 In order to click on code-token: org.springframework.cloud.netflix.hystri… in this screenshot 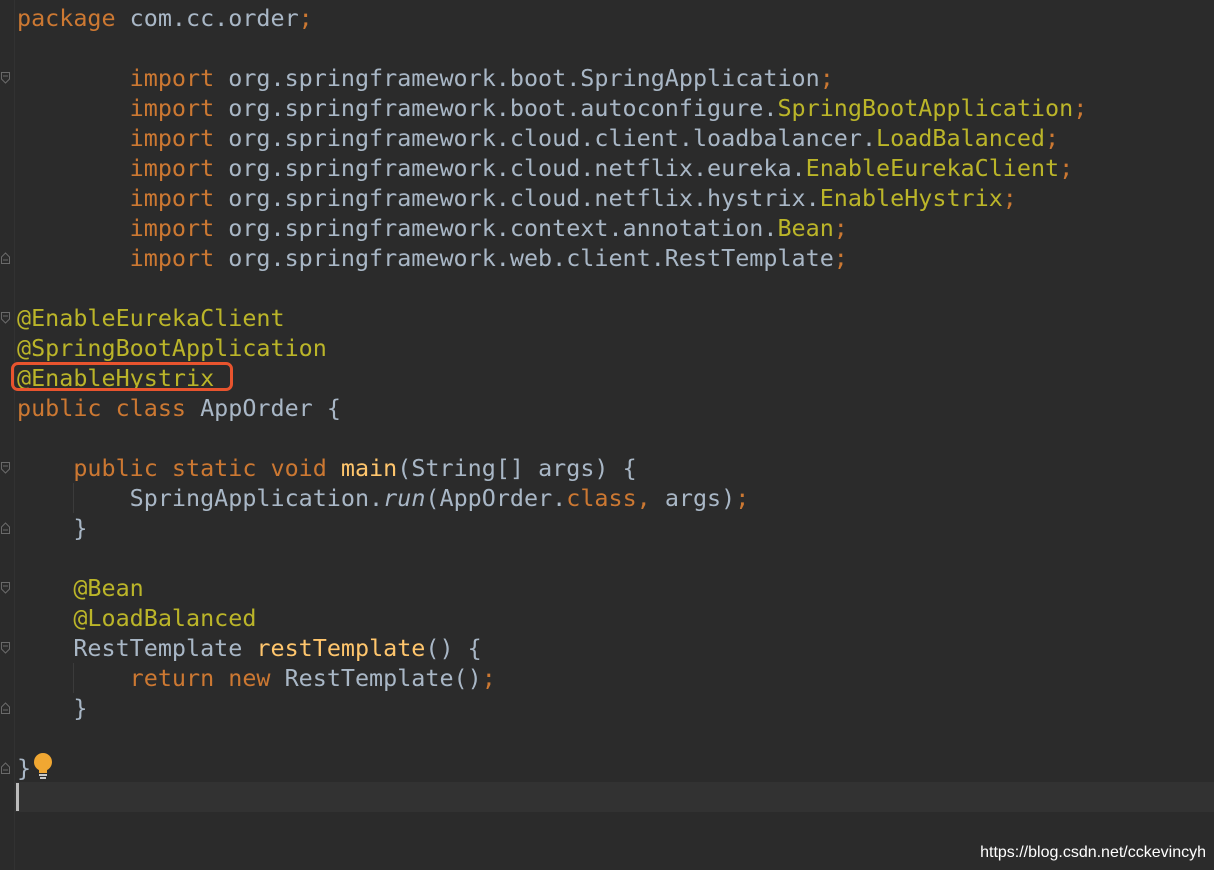, I will do `click(517, 198)`.